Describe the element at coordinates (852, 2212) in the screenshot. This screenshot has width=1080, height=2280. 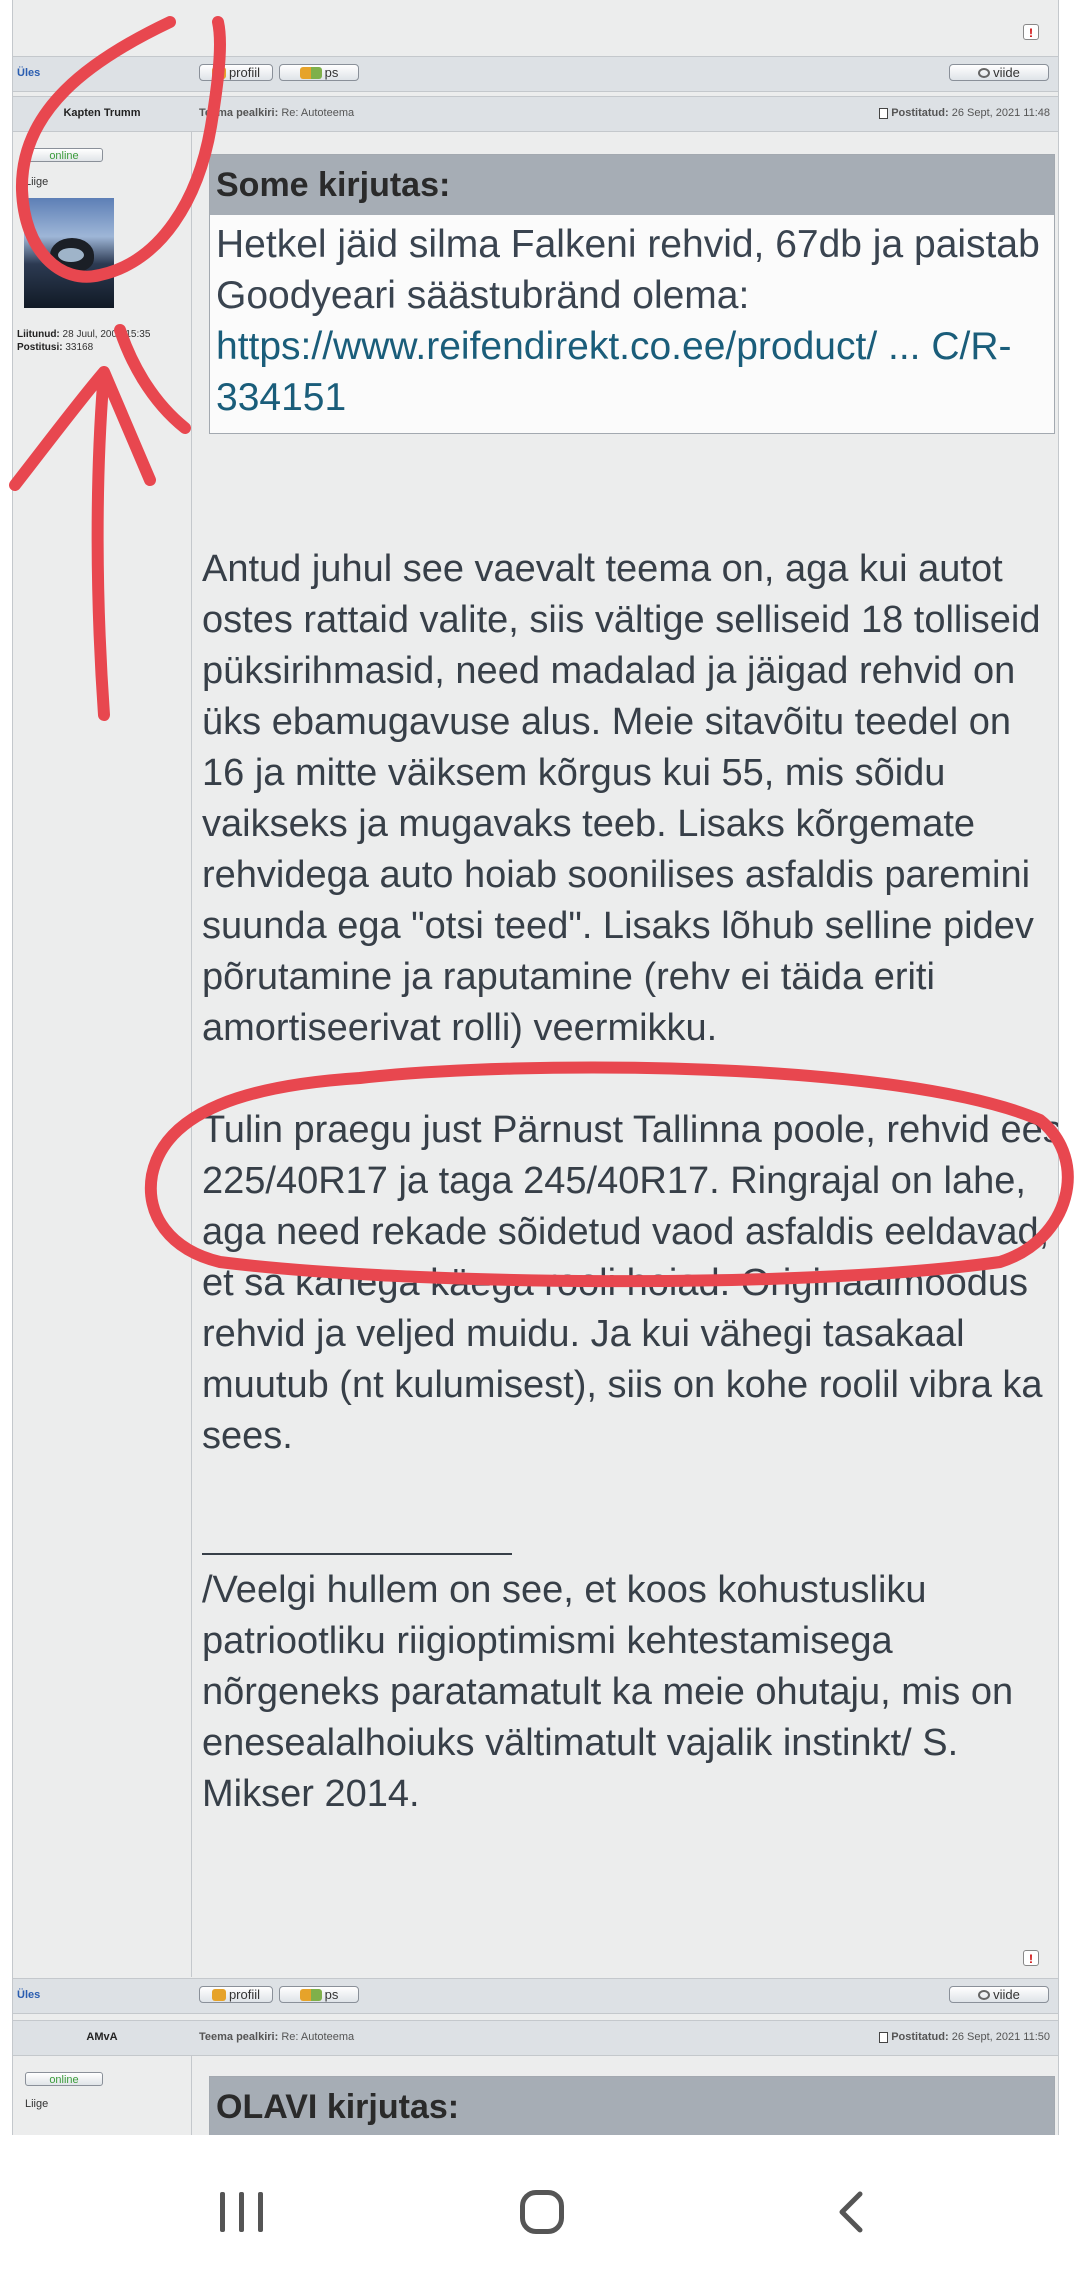
I see `back-icon` at that location.